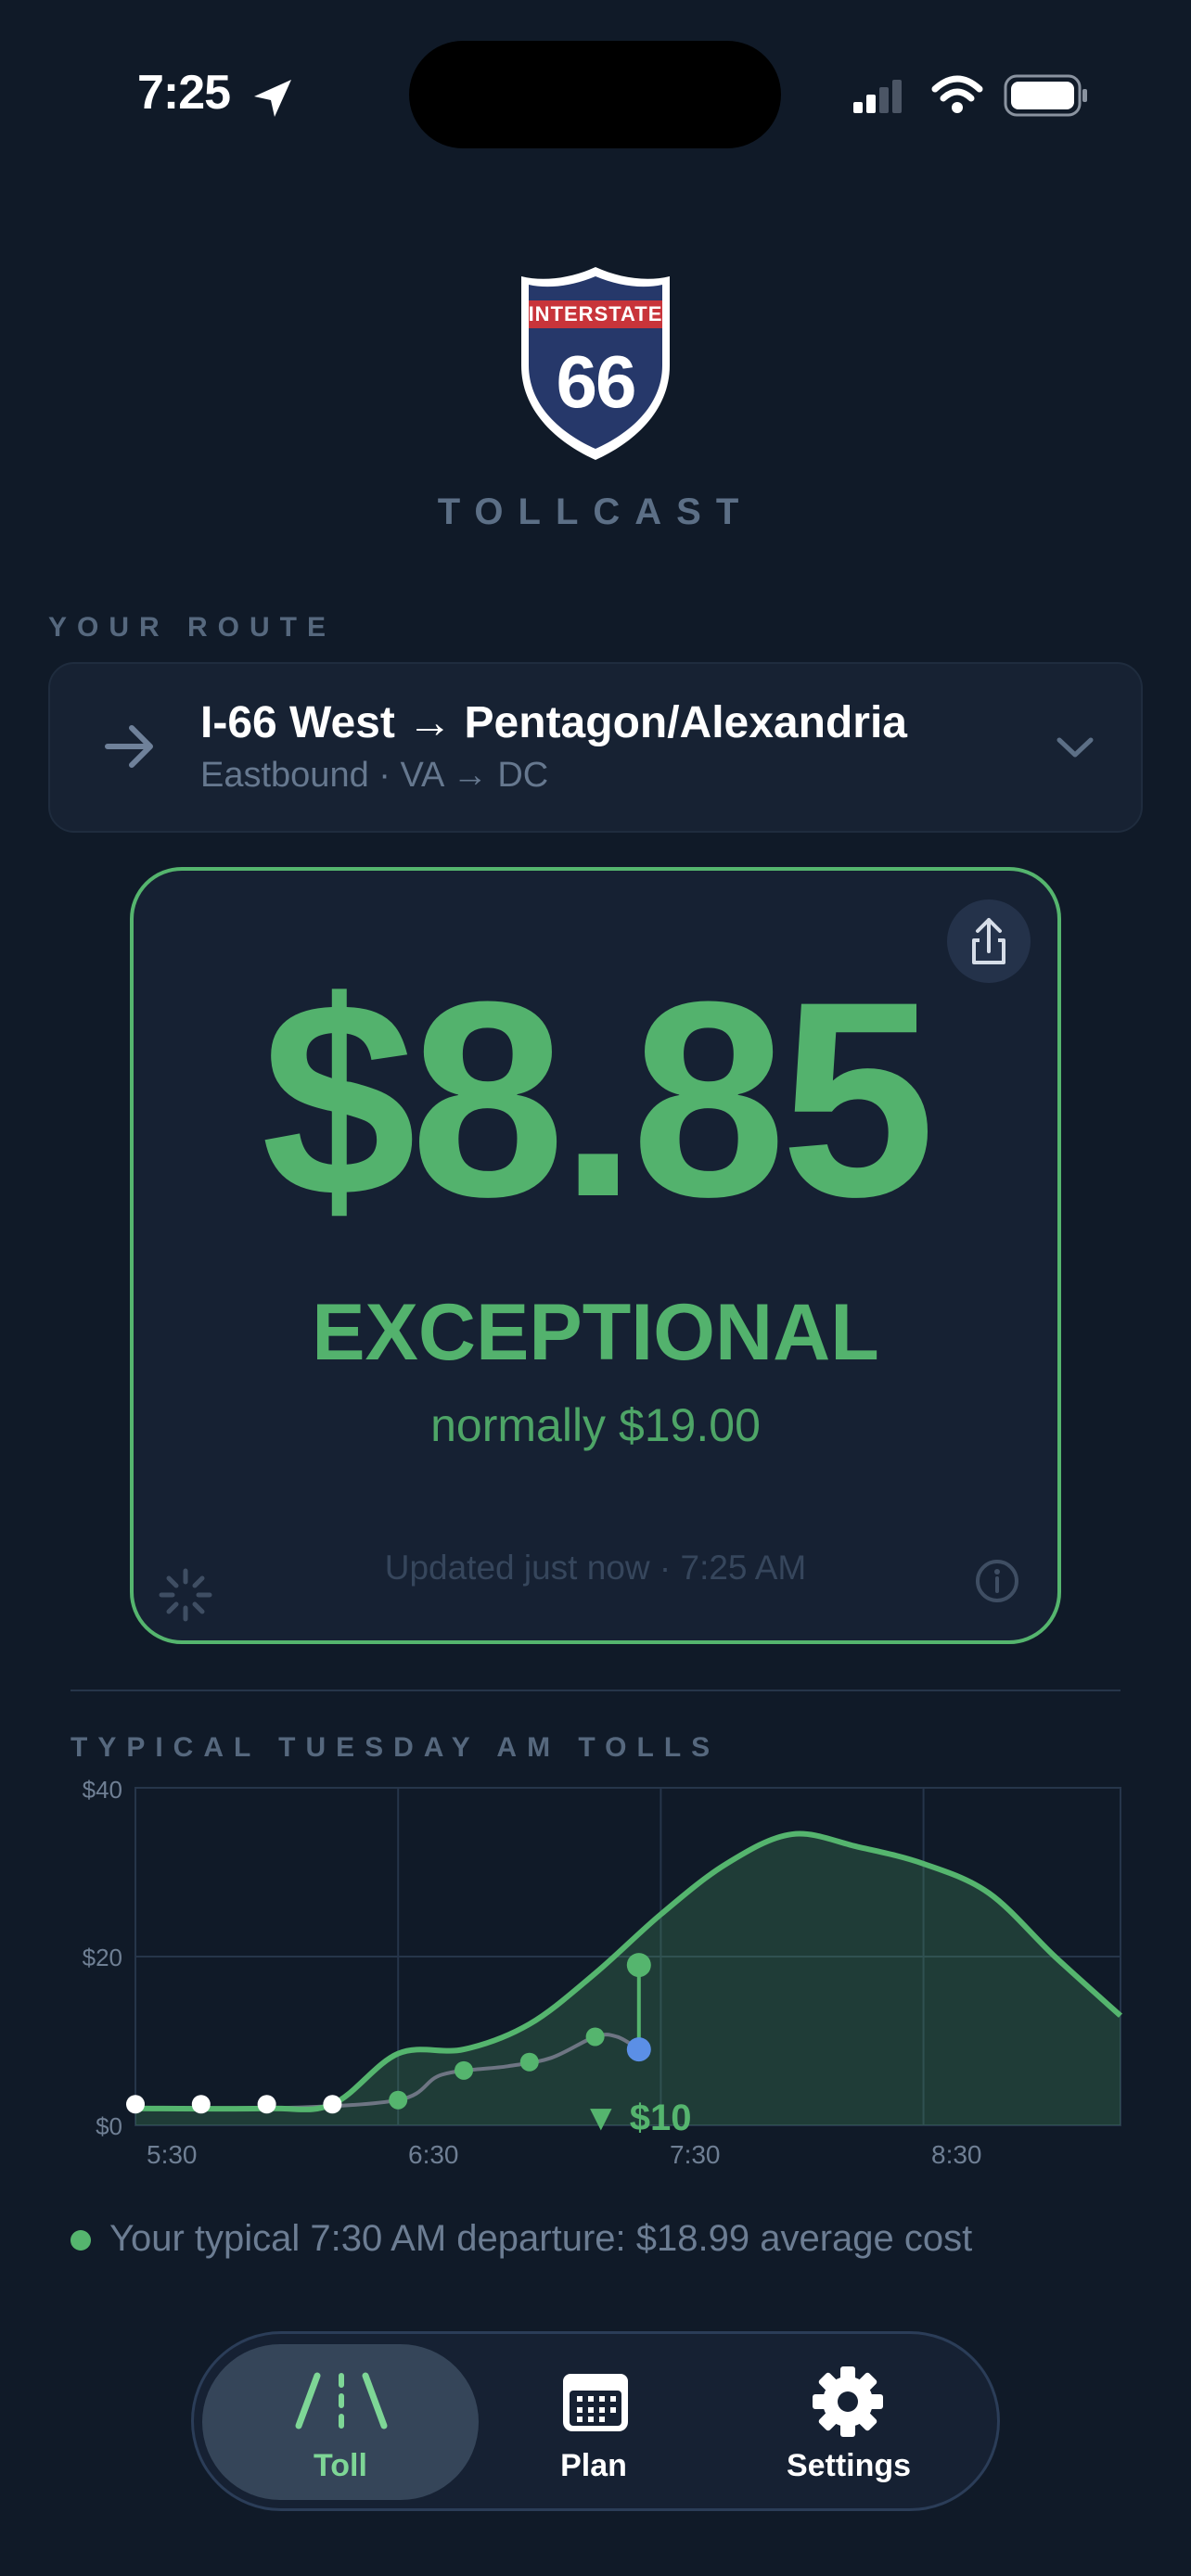 The image size is (1191, 2576). What do you see at coordinates (597, 381) in the screenshot?
I see `shield-number: 66` at bounding box center [597, 381].